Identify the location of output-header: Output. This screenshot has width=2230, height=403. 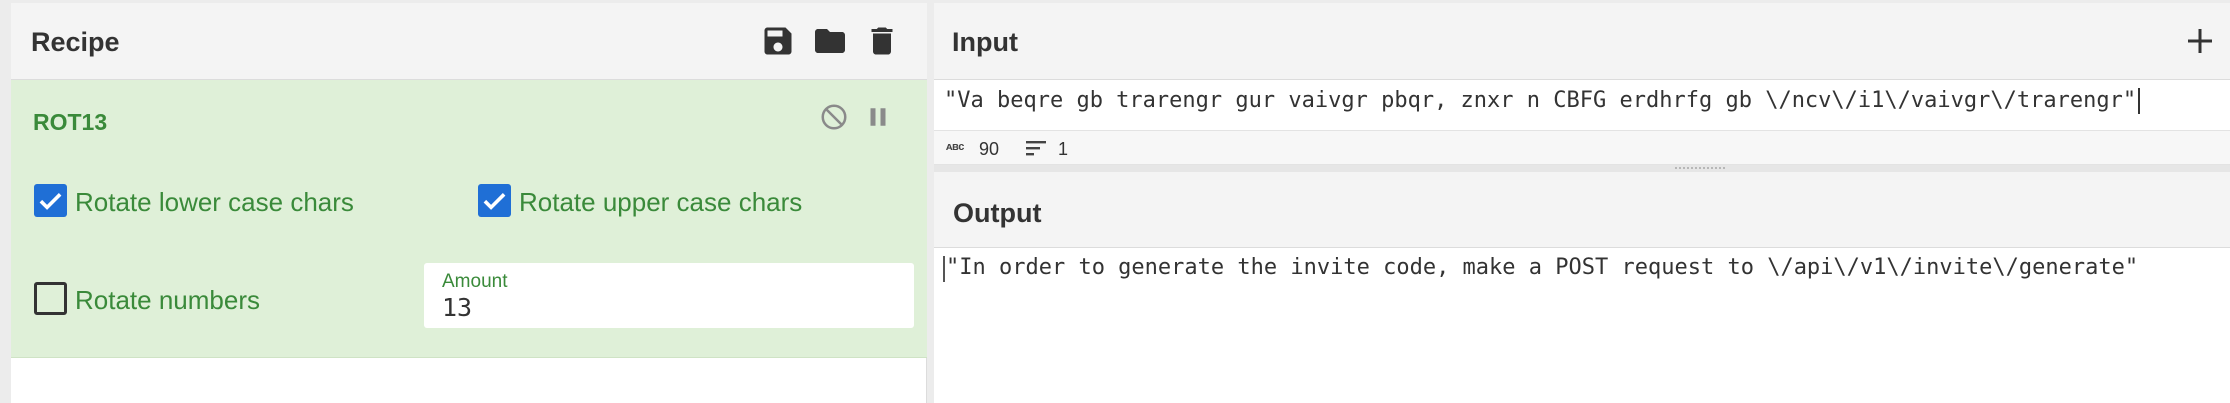
(1582, 210).